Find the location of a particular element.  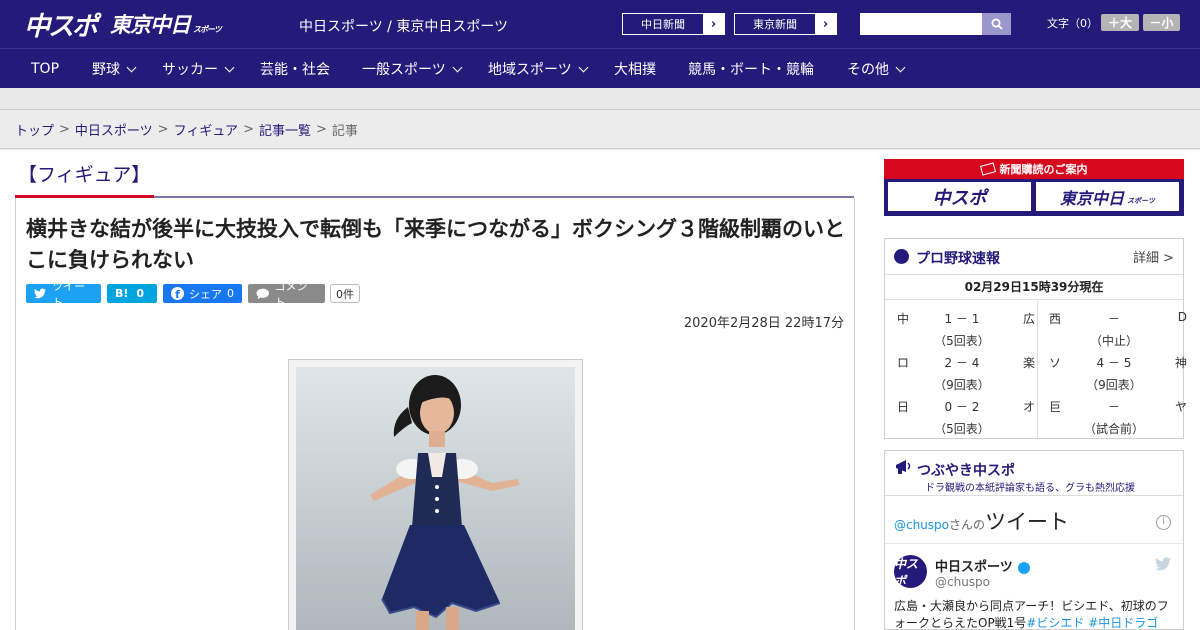

tochu-logo-small: スポーツ is located at coordinates (207, 29).